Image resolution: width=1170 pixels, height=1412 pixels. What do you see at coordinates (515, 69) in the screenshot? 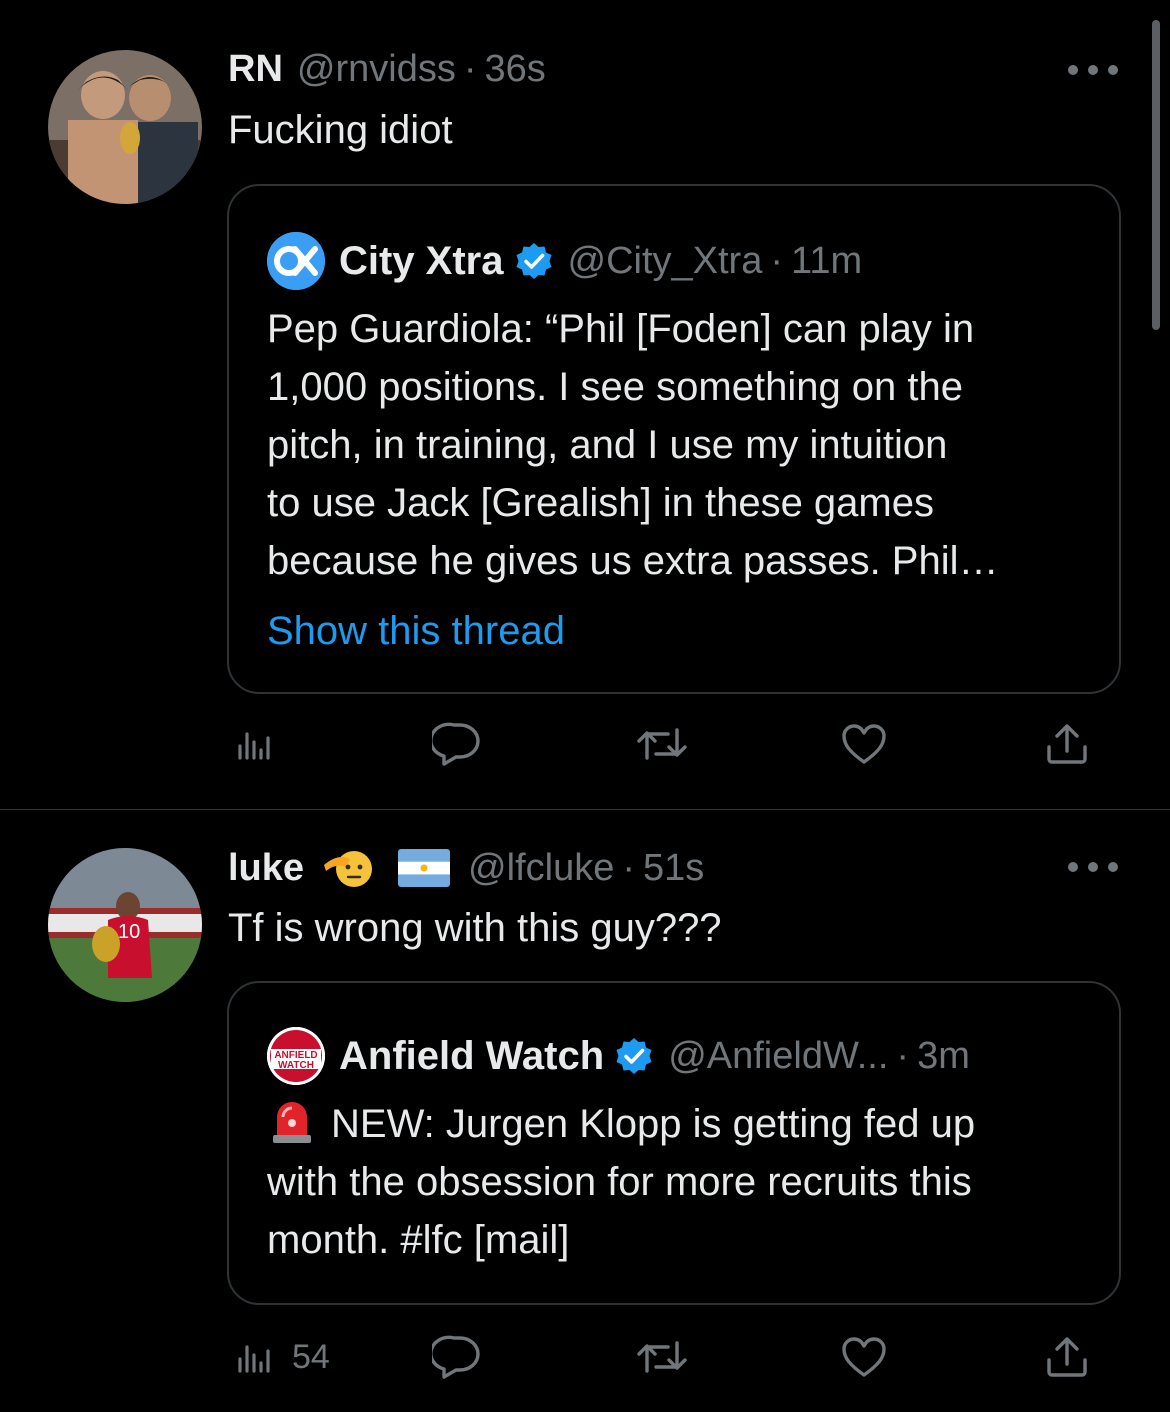
I see `timestamp: 36s` at bounding box center [515, 69].